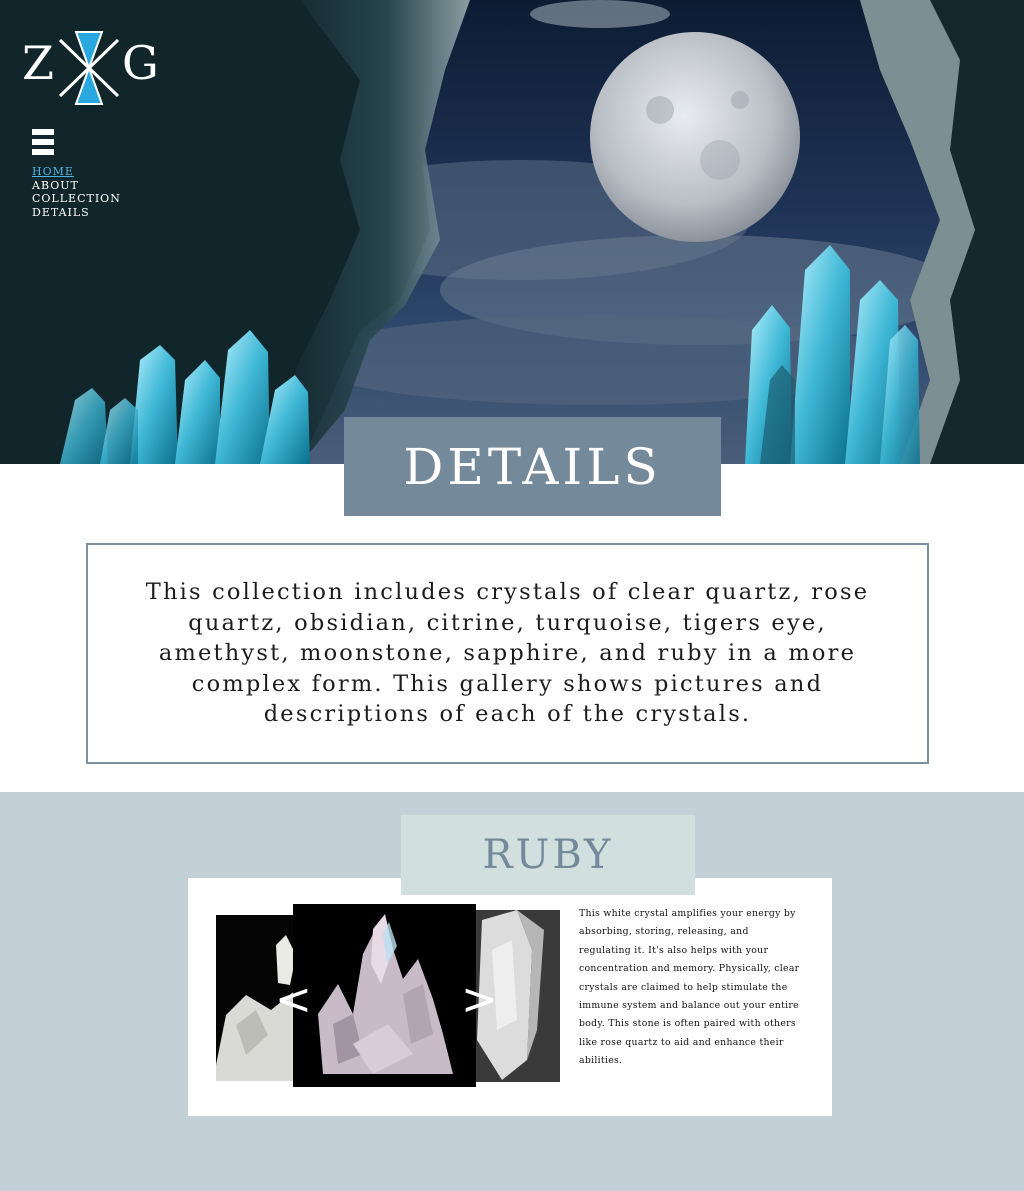  Describe the element at coordinates (479, 1000) in the screenshot. I see `gallery-next-arrow: >` at that location.